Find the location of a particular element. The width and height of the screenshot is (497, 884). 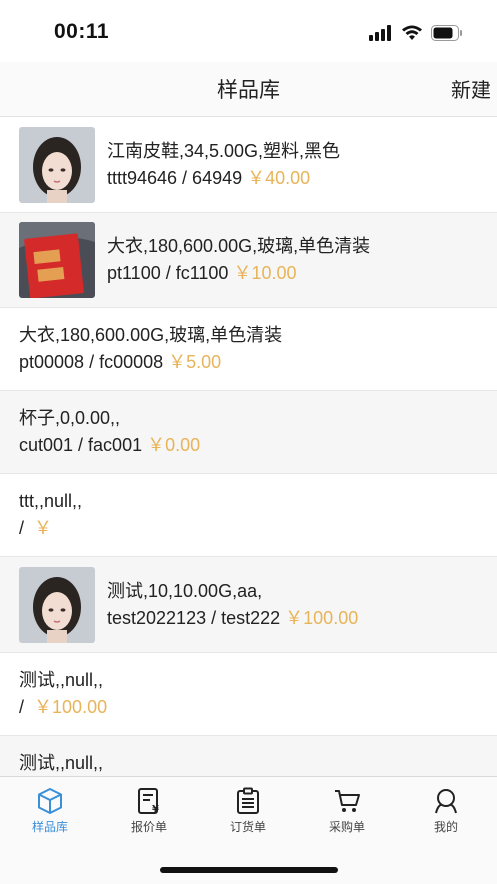

item-codes: cut001 / fac001 is located at coordinates (81, 445).